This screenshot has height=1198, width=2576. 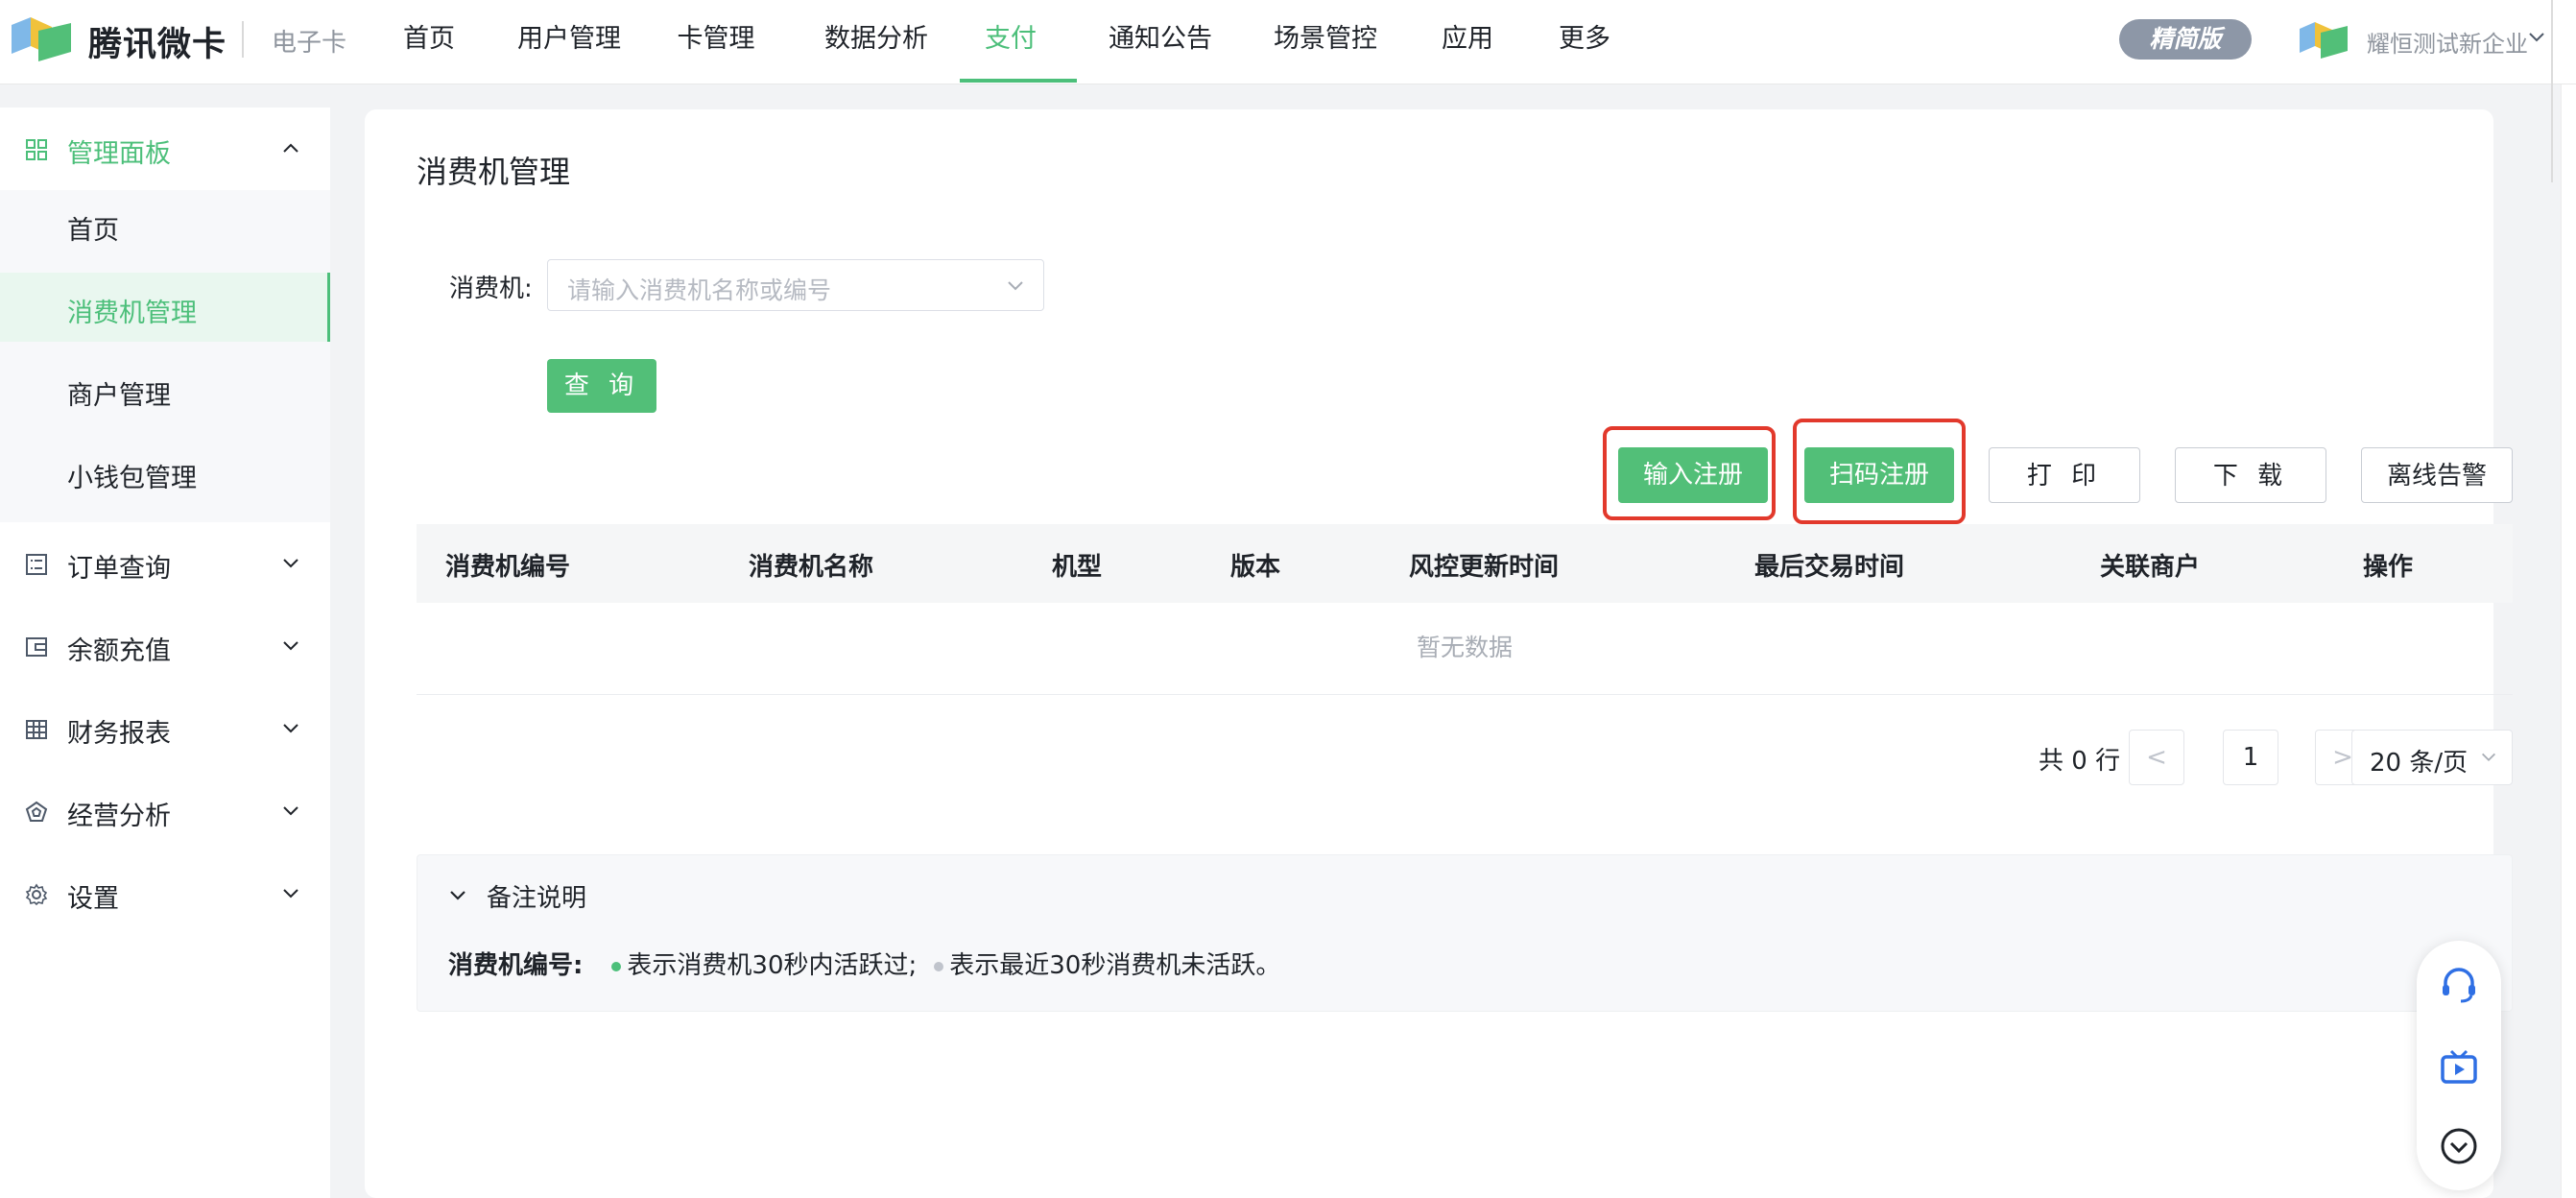 I want to click on column-header-model: 机型, so click(x=1077, y=567).